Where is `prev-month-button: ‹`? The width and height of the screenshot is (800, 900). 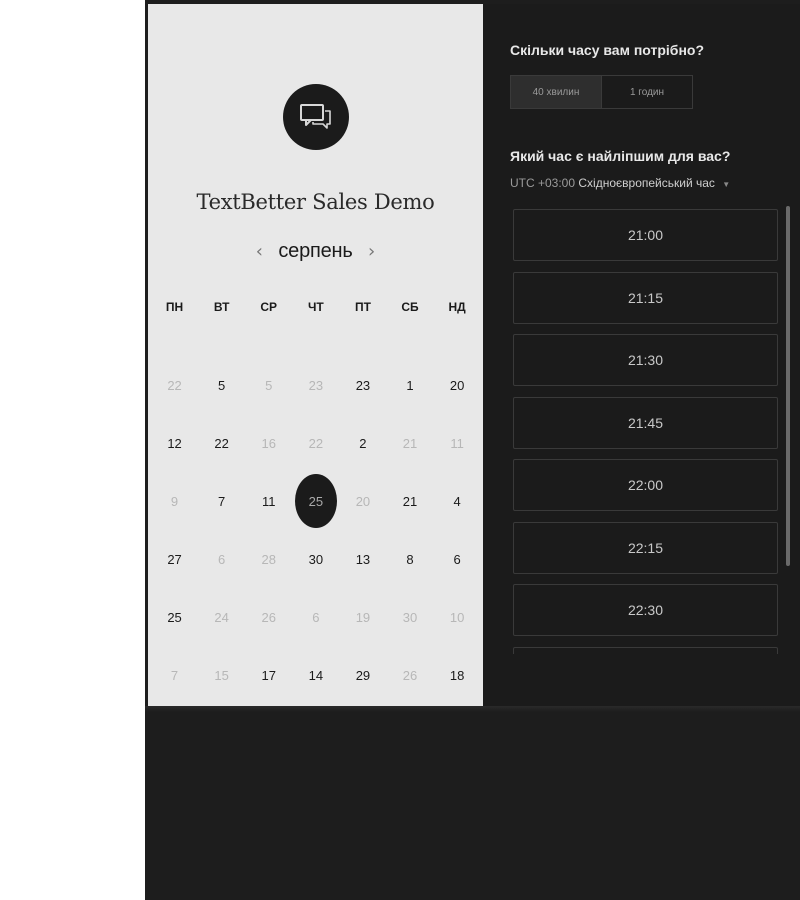 prev-month-button: ‹ is located at coordinates (259, 251).